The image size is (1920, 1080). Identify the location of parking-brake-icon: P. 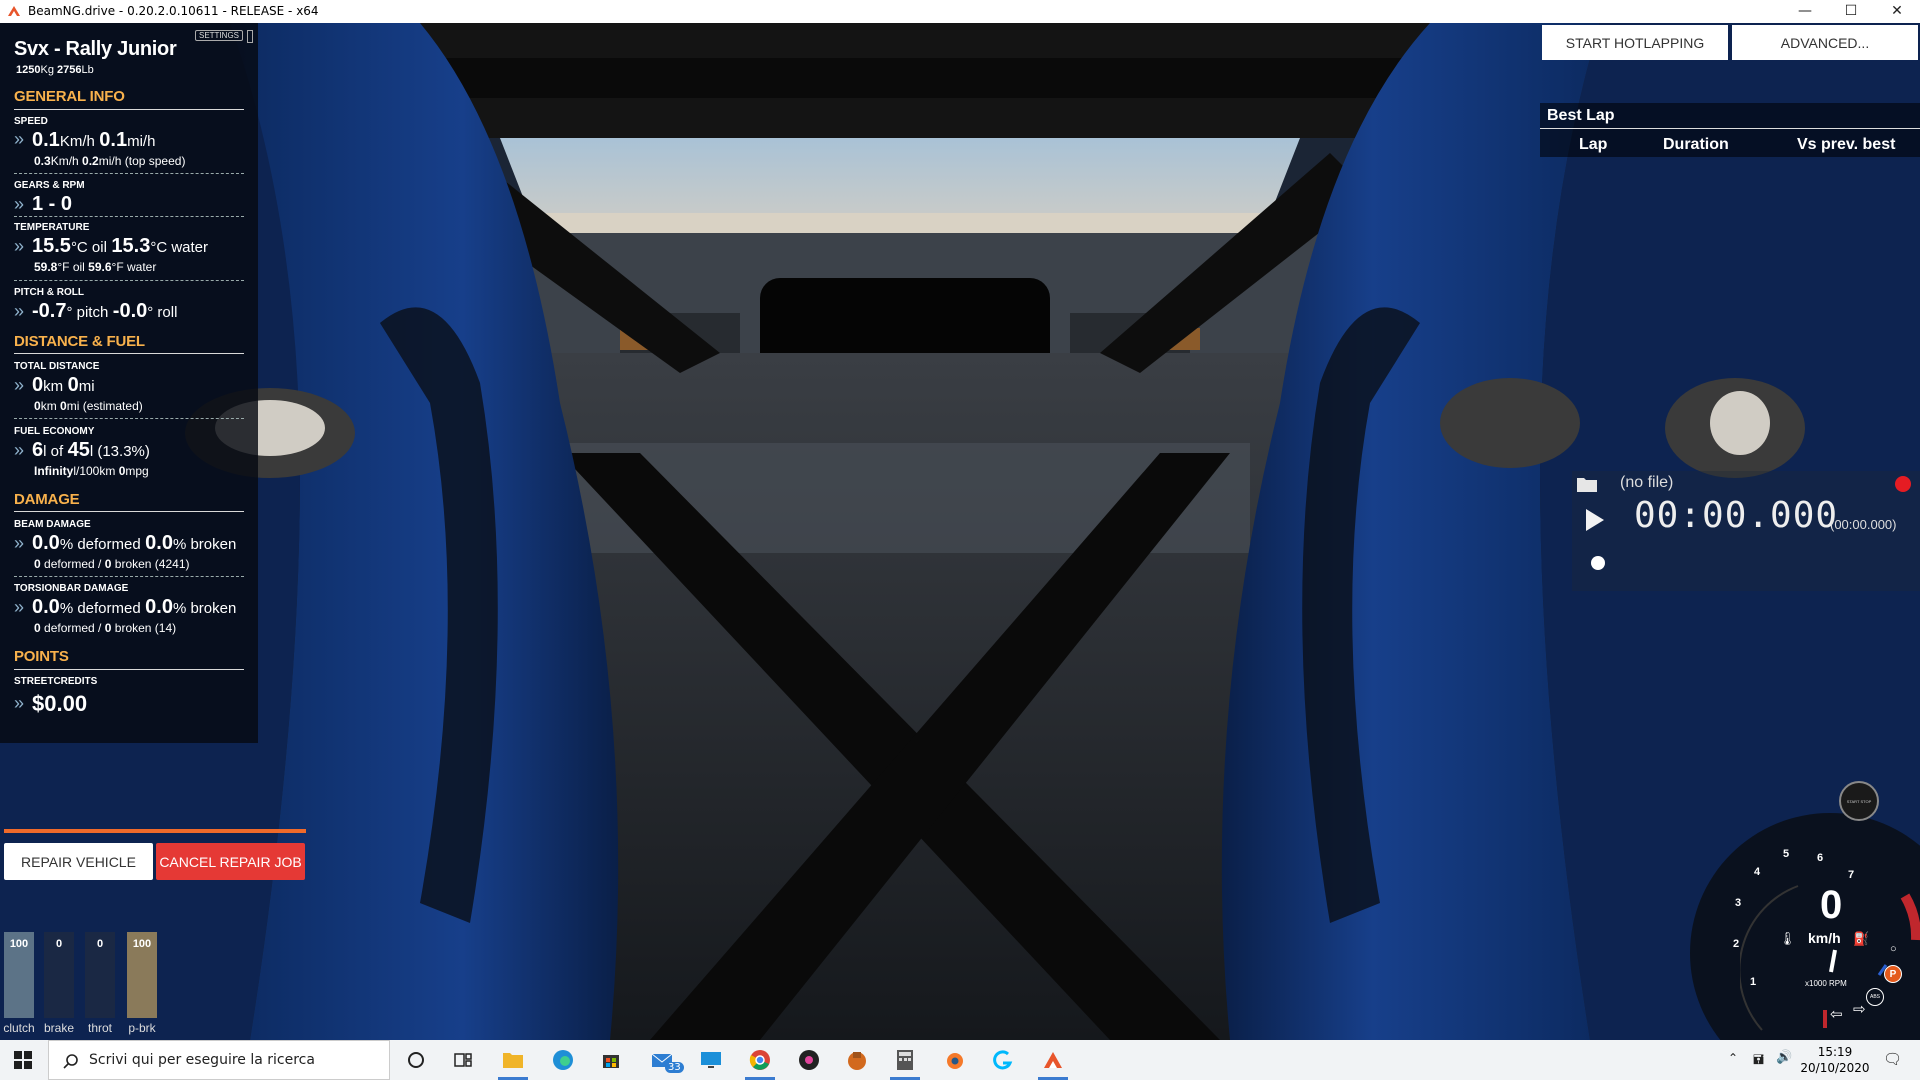
(1893, 974).